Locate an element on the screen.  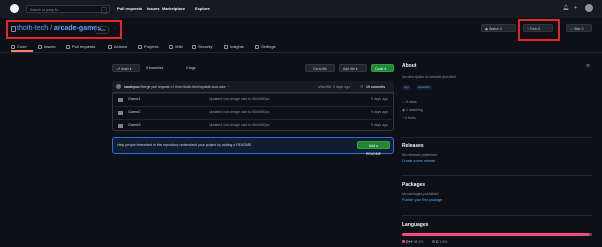
tab-issues: Issues is located at coordinates (47, 46).